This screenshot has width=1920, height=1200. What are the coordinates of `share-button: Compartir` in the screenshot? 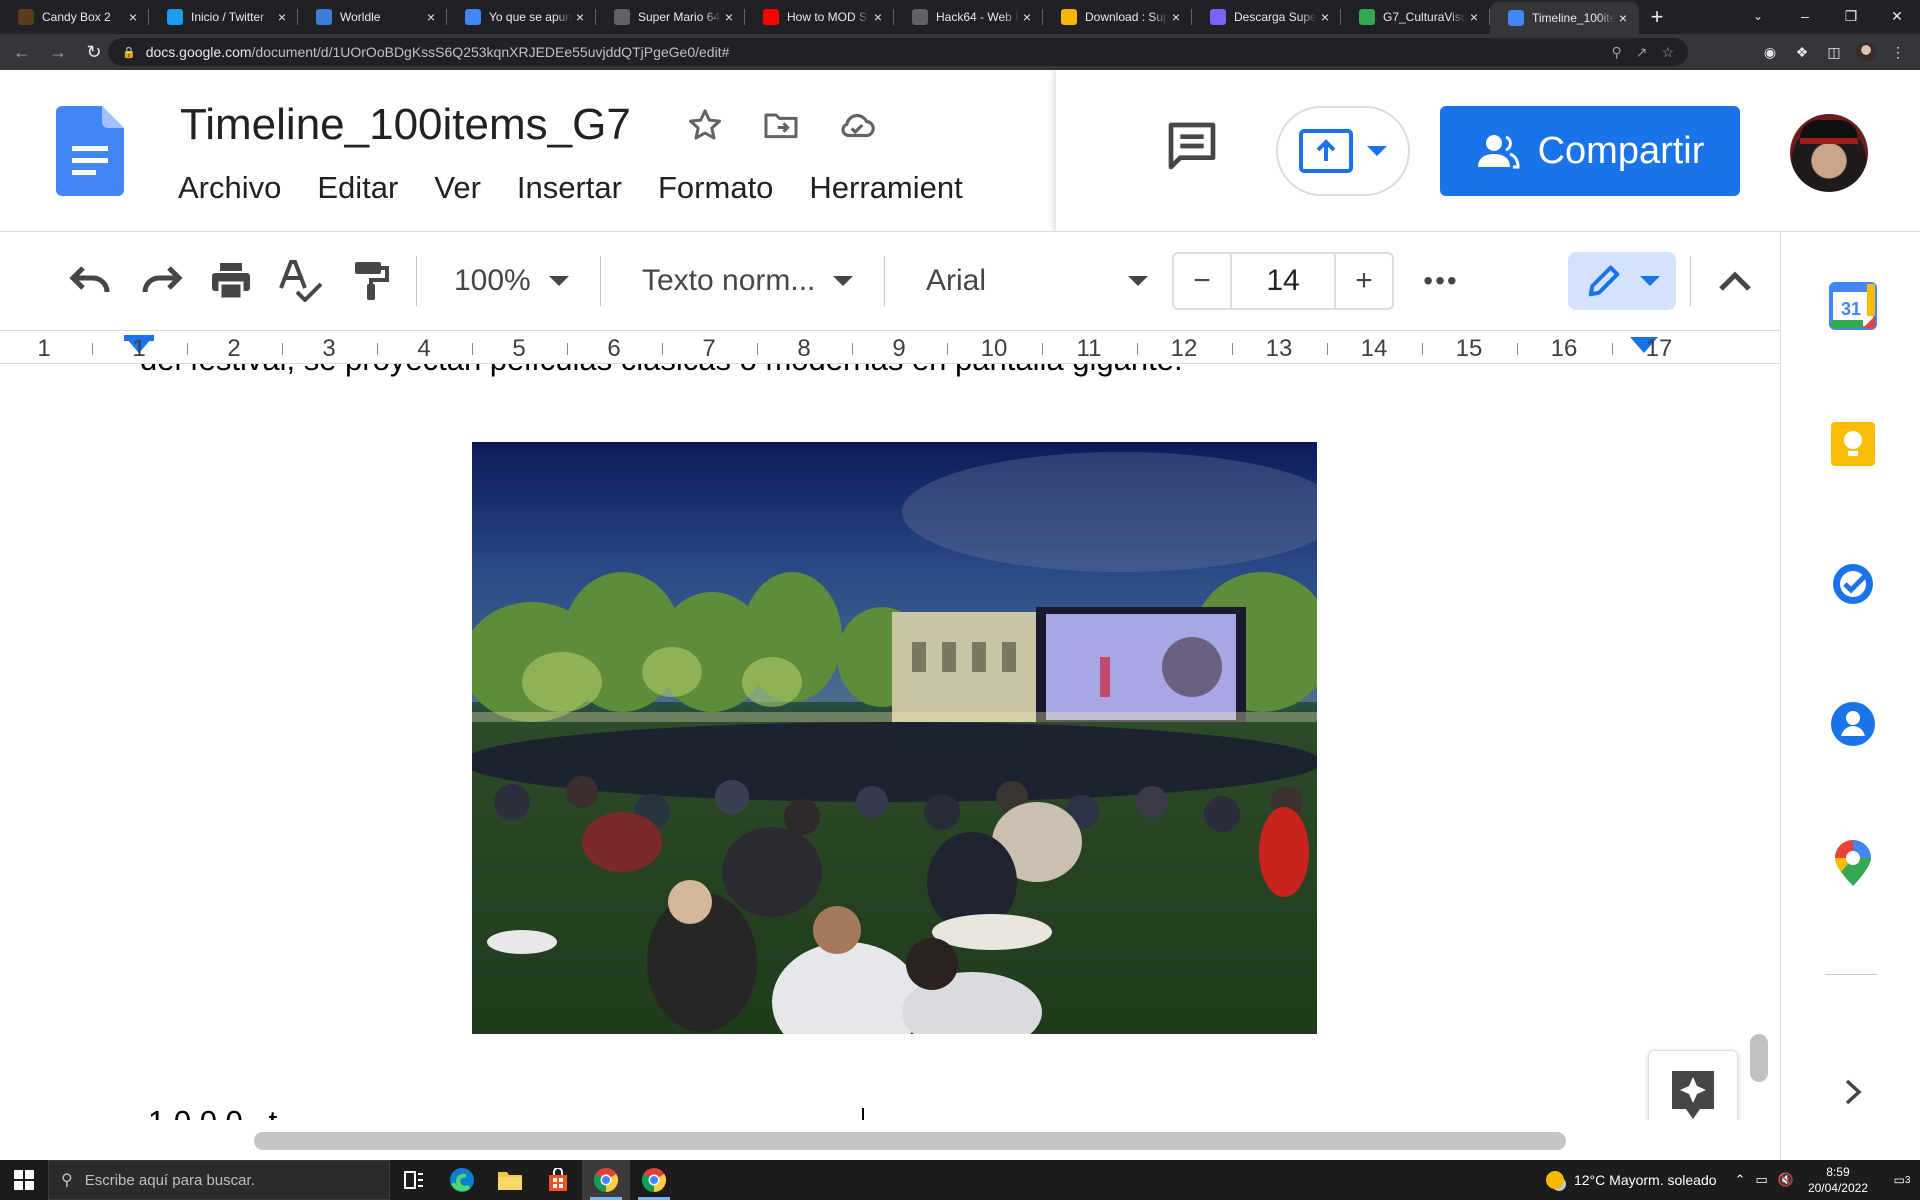 It's located at (1590, 151).